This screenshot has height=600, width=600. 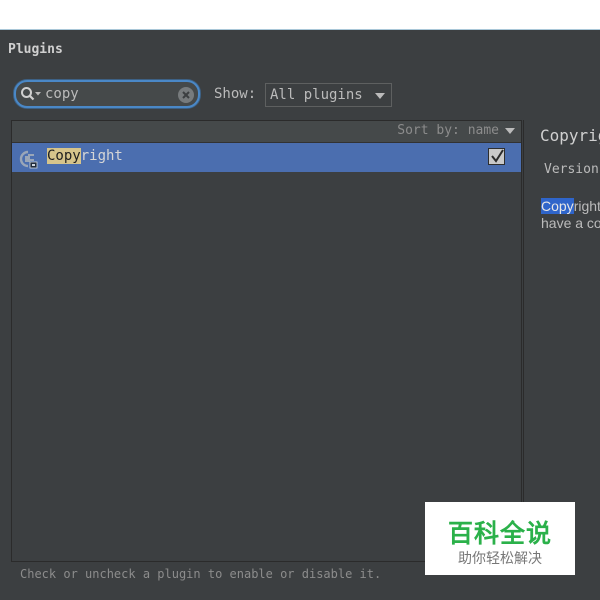 What do you see at coordinates (62, 94) in the screenshot?
I see `search-input: copy` at bounding box center [62, 94].